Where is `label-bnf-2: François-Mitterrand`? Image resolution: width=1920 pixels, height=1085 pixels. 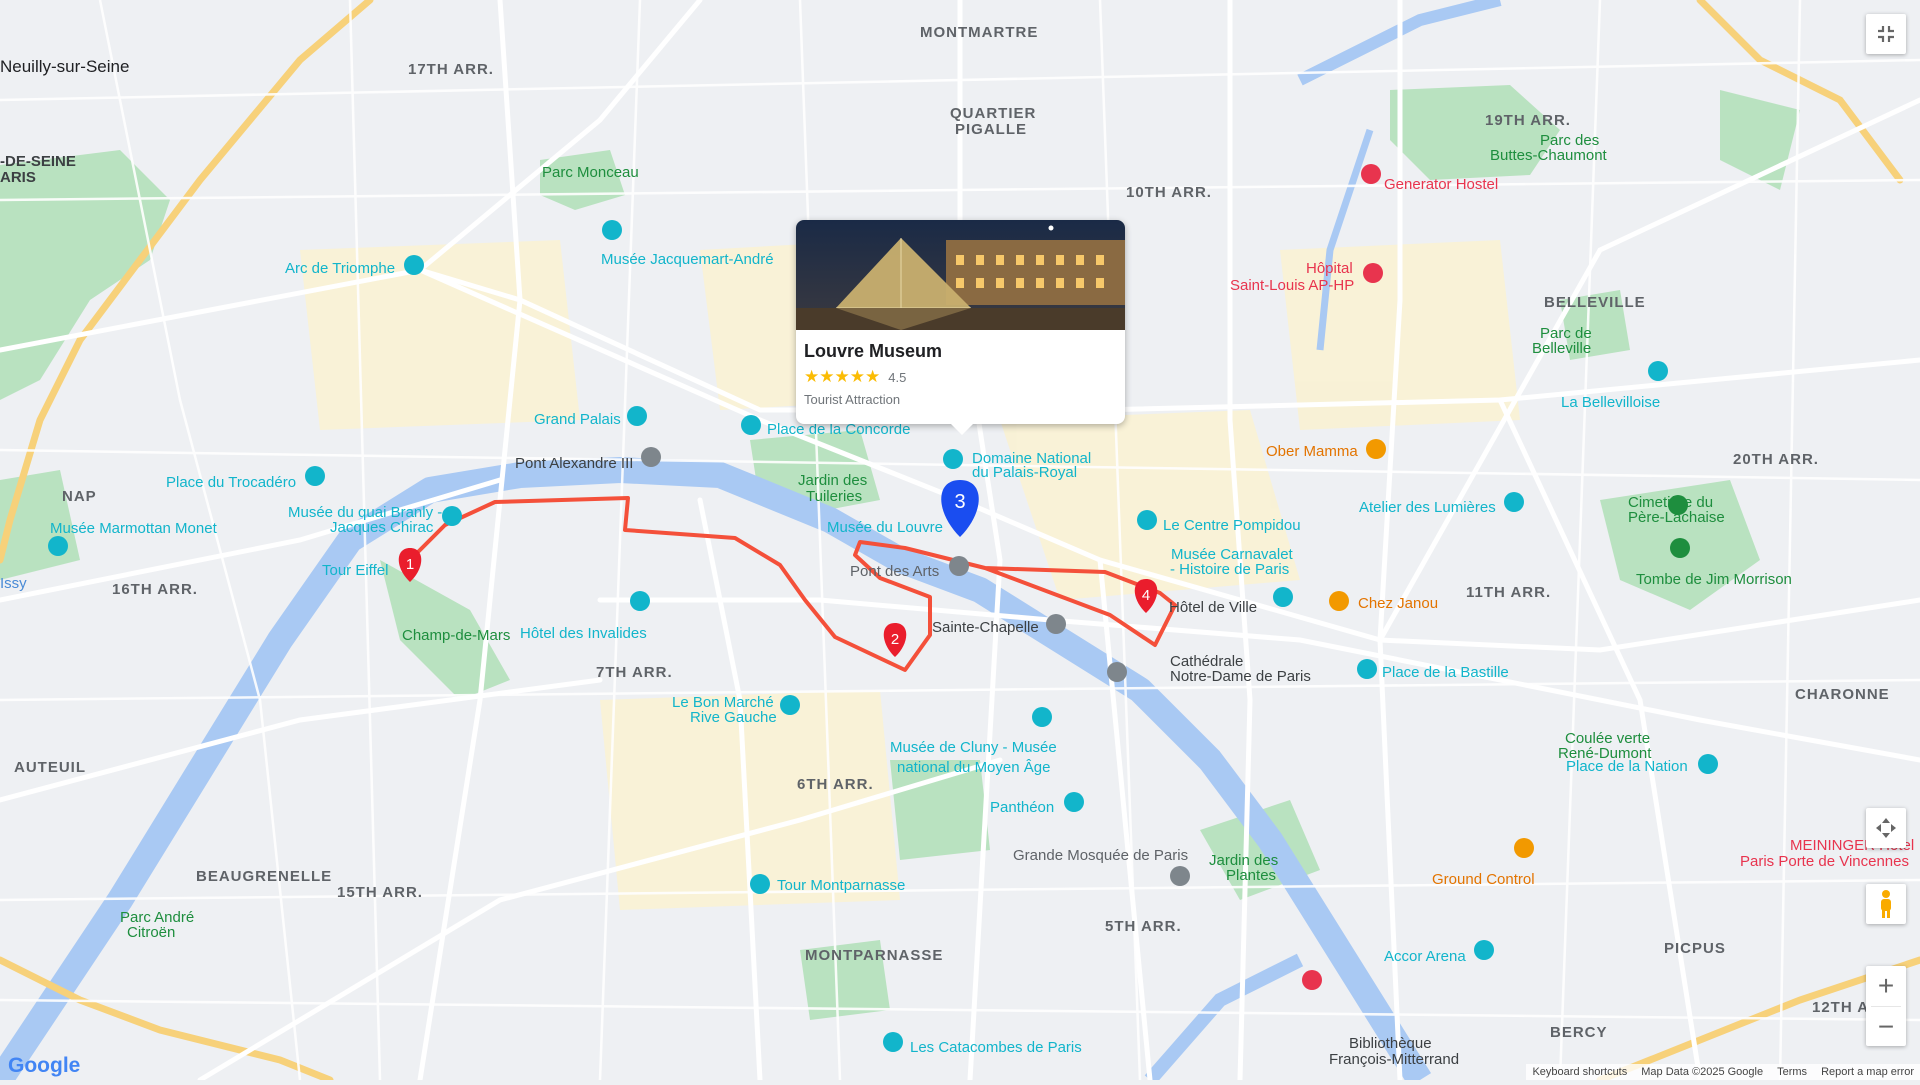 label-bnf-2: François-Mitterrand is located at coordinates (1394, 1059).